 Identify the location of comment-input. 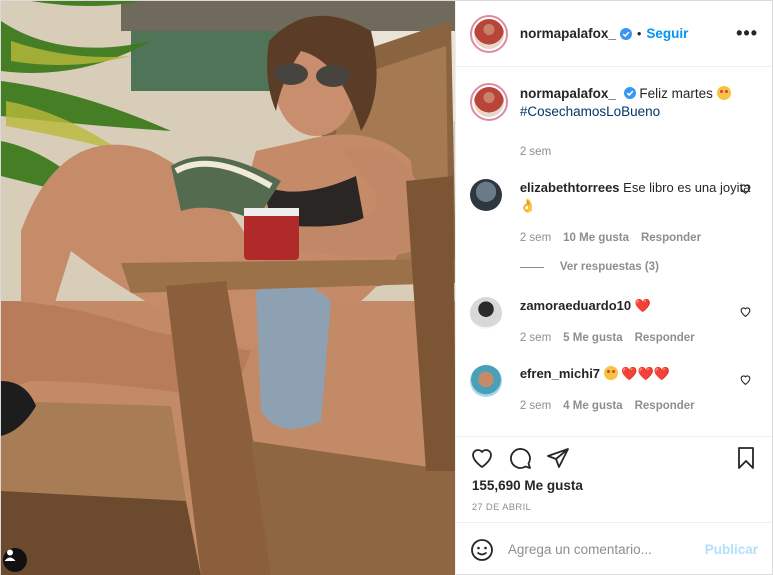
(606, 549).